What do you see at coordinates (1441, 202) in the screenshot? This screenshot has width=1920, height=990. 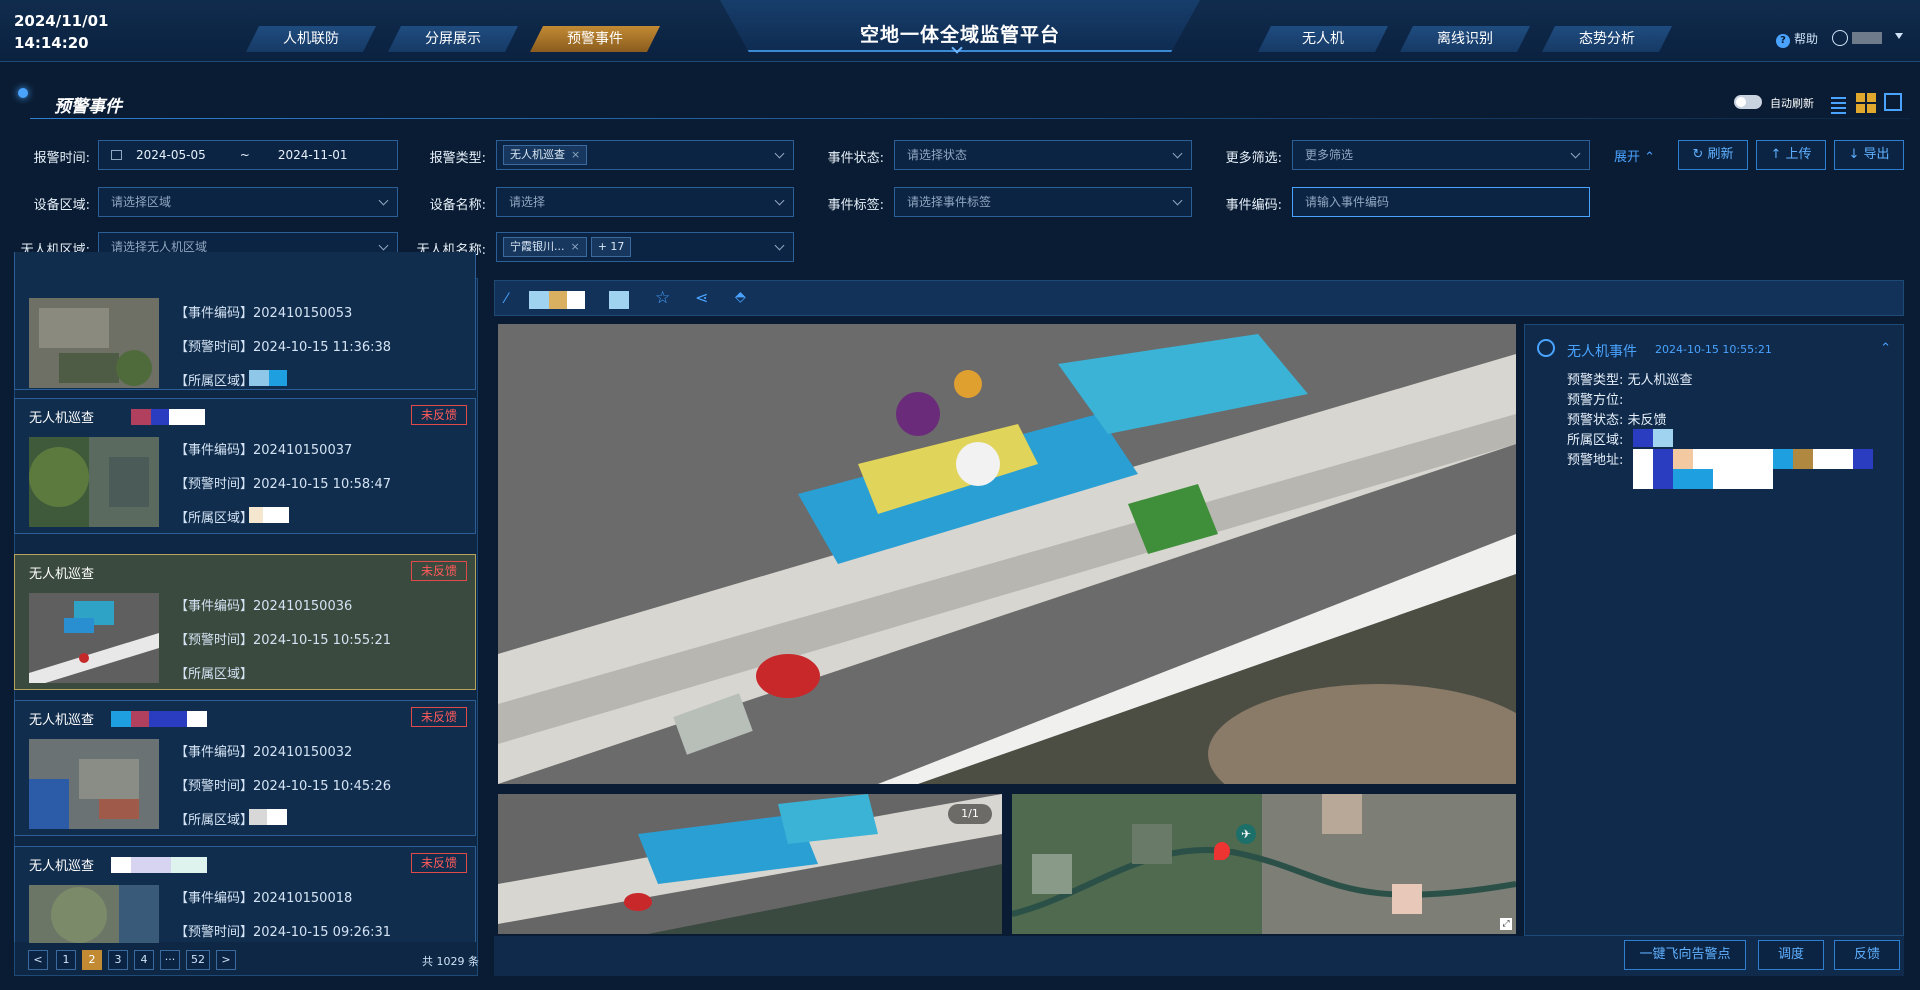 I see `event-code-input: 请输入事件编码` at bounding box center [1441, 202].